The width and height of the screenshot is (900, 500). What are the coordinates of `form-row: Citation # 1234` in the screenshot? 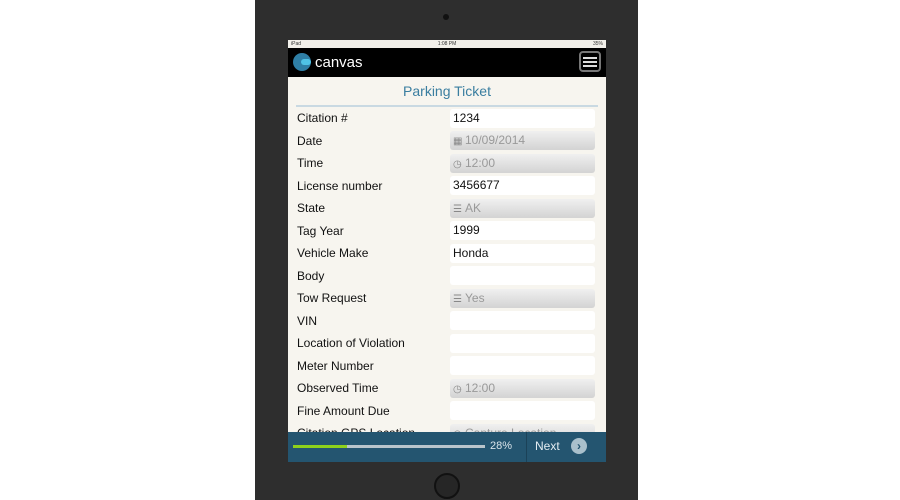 It's located at (447, 118).